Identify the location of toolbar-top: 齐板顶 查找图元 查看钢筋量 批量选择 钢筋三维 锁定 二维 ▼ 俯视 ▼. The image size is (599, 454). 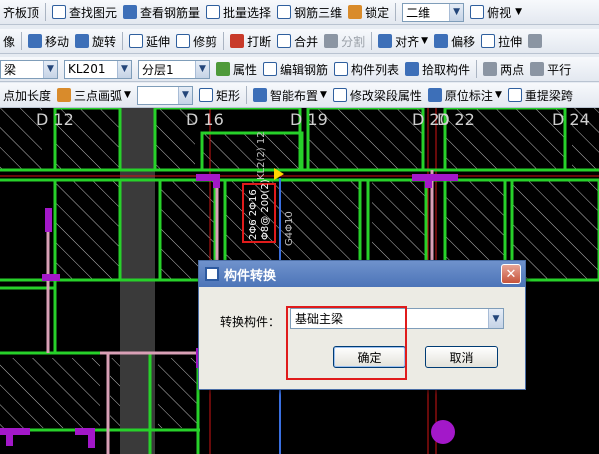
(299, 12).